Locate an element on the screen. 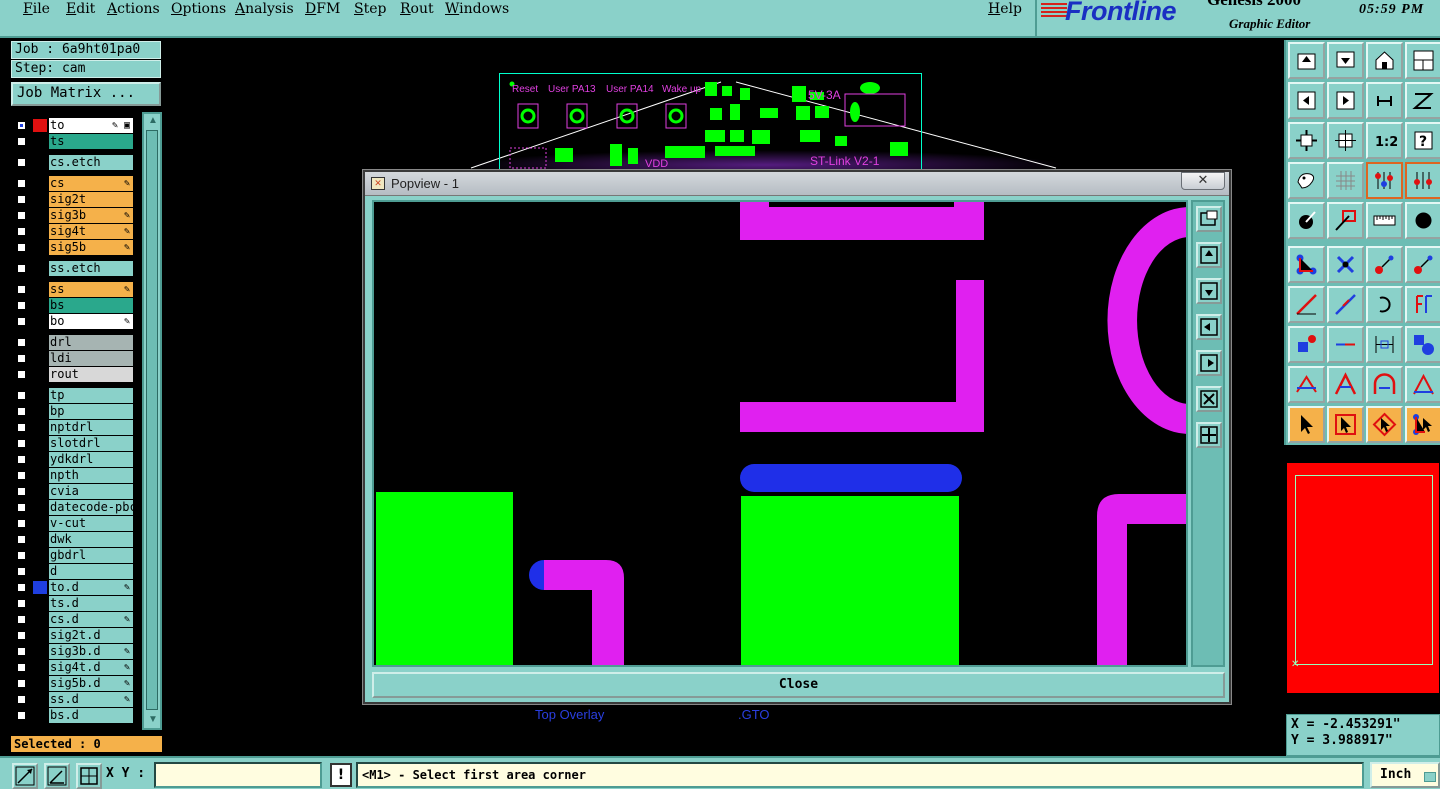  layer-row: gbdrl is located at coordinates (73, 555).